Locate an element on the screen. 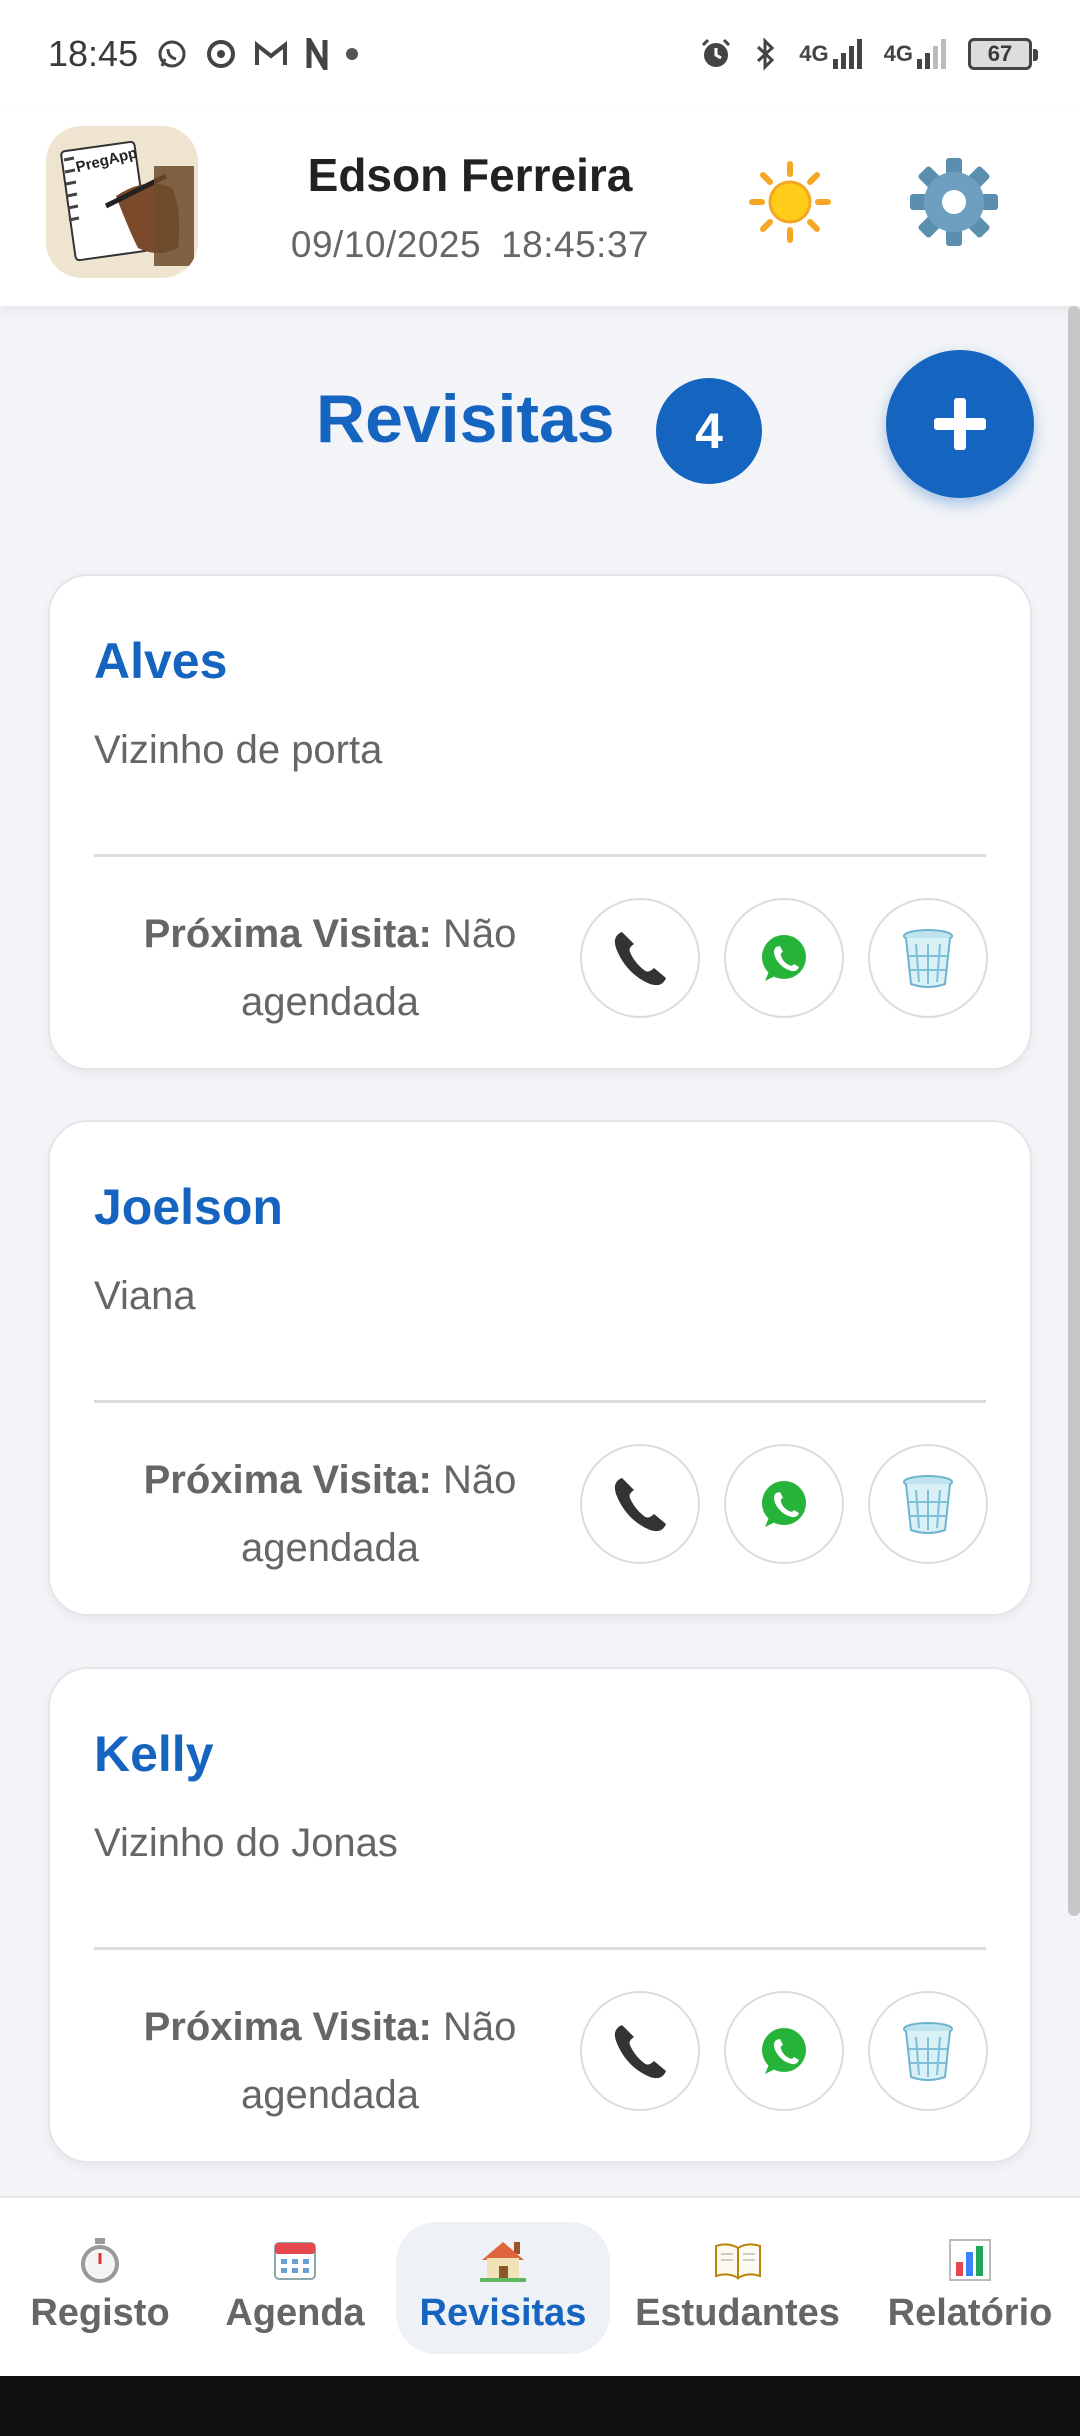 The width and height of the screenshot is (1080, 2436). house-icon is located at coordinates (503, 2260).